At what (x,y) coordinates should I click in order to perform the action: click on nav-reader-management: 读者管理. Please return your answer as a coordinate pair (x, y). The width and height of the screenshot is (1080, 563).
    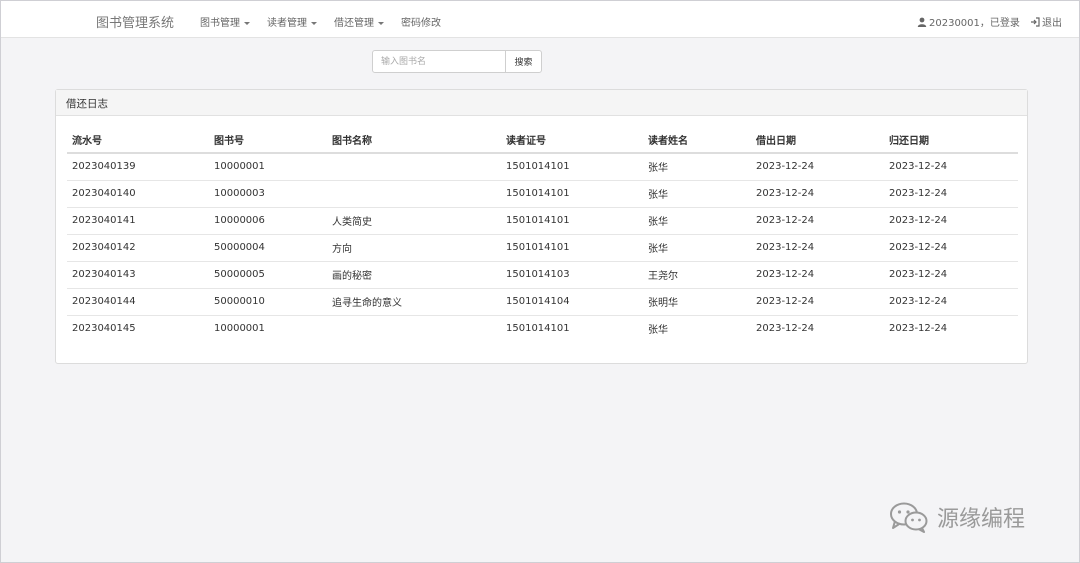
    Looking at the image, I should click on (292, 21).